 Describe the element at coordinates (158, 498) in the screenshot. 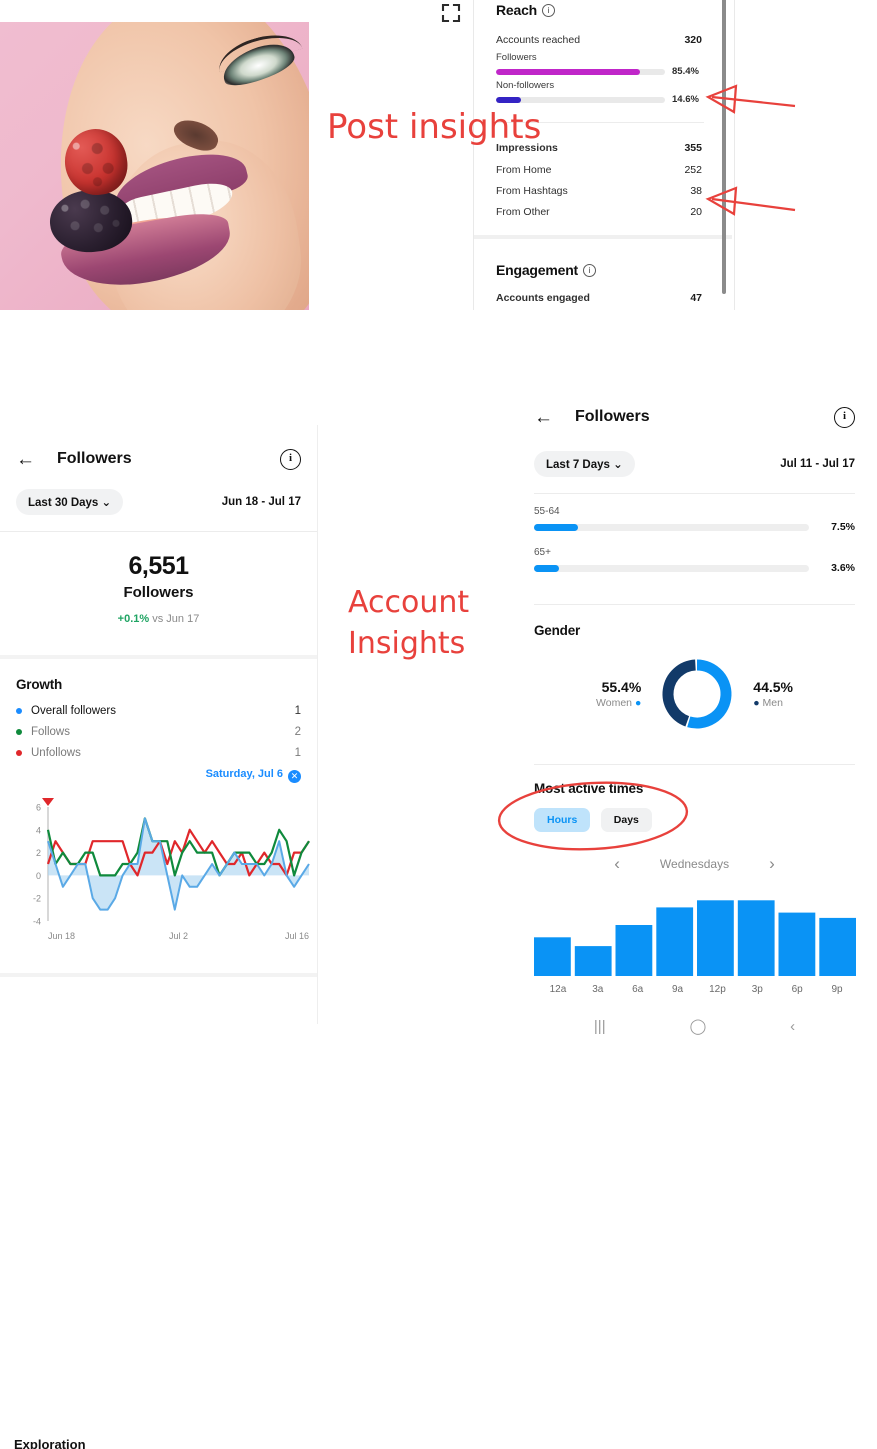

I see `followers-left-filter-row: Last 30 Days ⌄ Jun 18 - Jul 17` at that location.